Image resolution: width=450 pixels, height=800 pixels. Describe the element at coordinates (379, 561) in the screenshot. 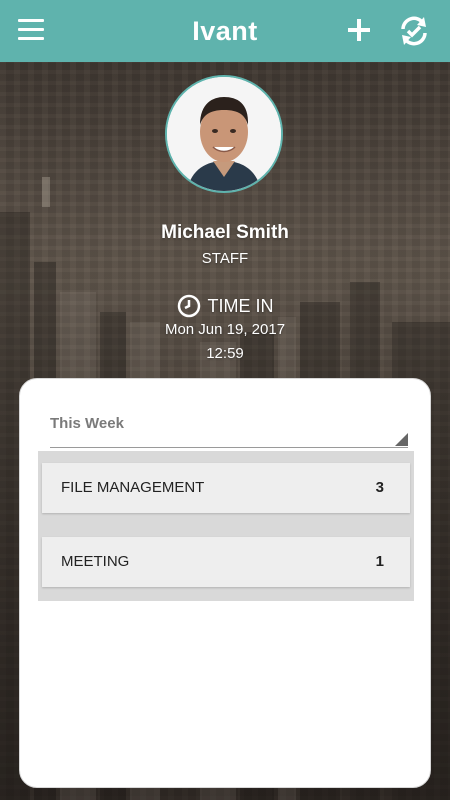

I see `activity-count: 1` at that location.